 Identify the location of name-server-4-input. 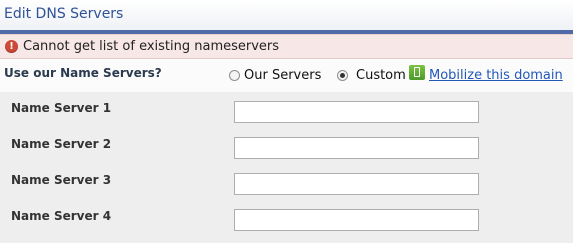
(356, 220).